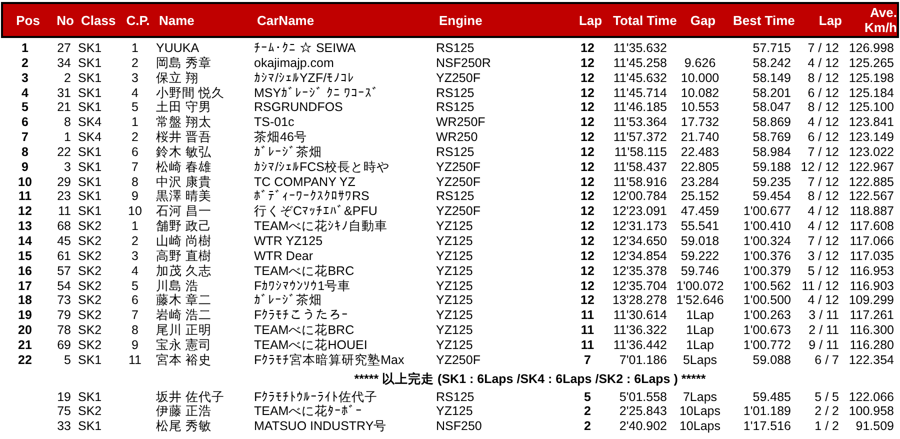  I want to click on table-cell-text: 31, so click(64, 93).